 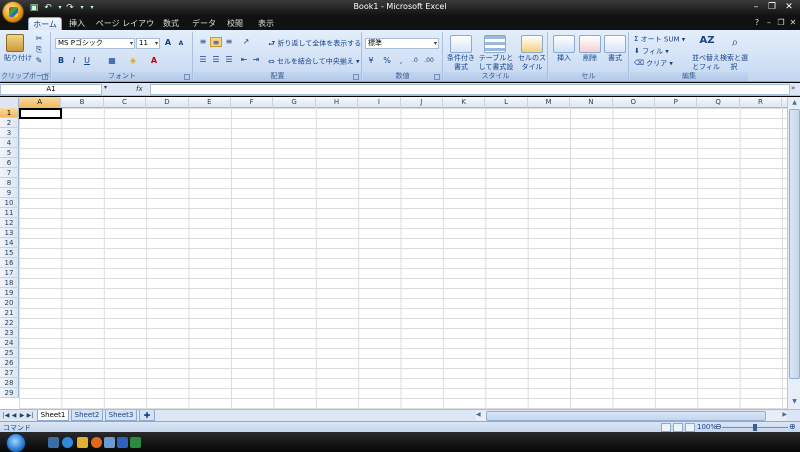 I want to click on column-header: N, so click(x=591, y=102).